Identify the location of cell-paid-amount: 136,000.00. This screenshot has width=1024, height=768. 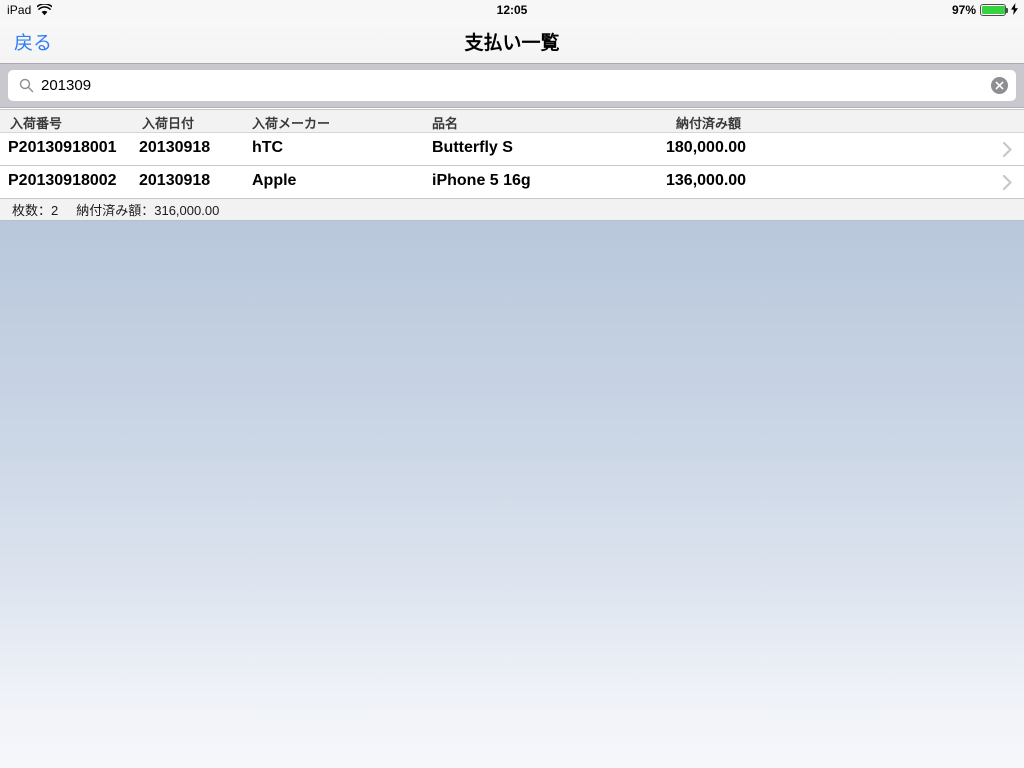
(706, 180).